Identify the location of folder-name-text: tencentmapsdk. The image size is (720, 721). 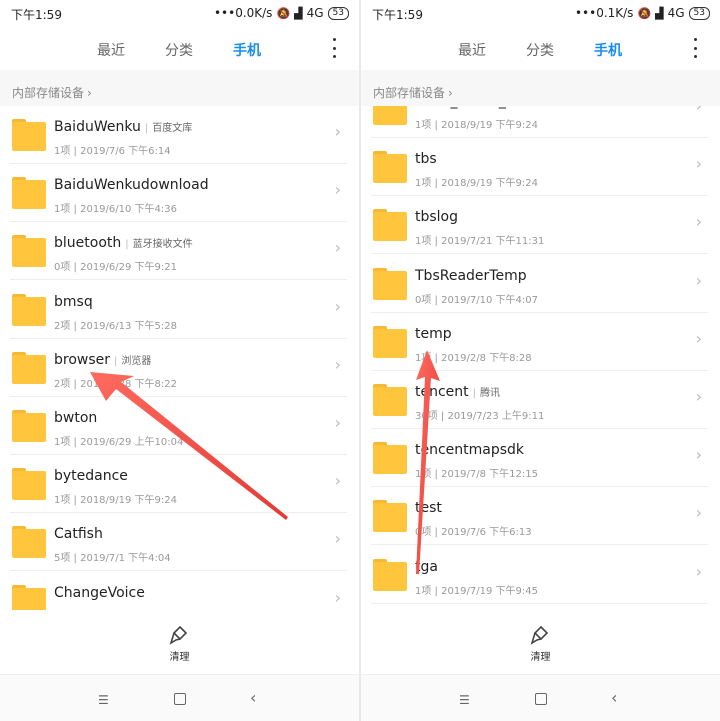
(470, 450).